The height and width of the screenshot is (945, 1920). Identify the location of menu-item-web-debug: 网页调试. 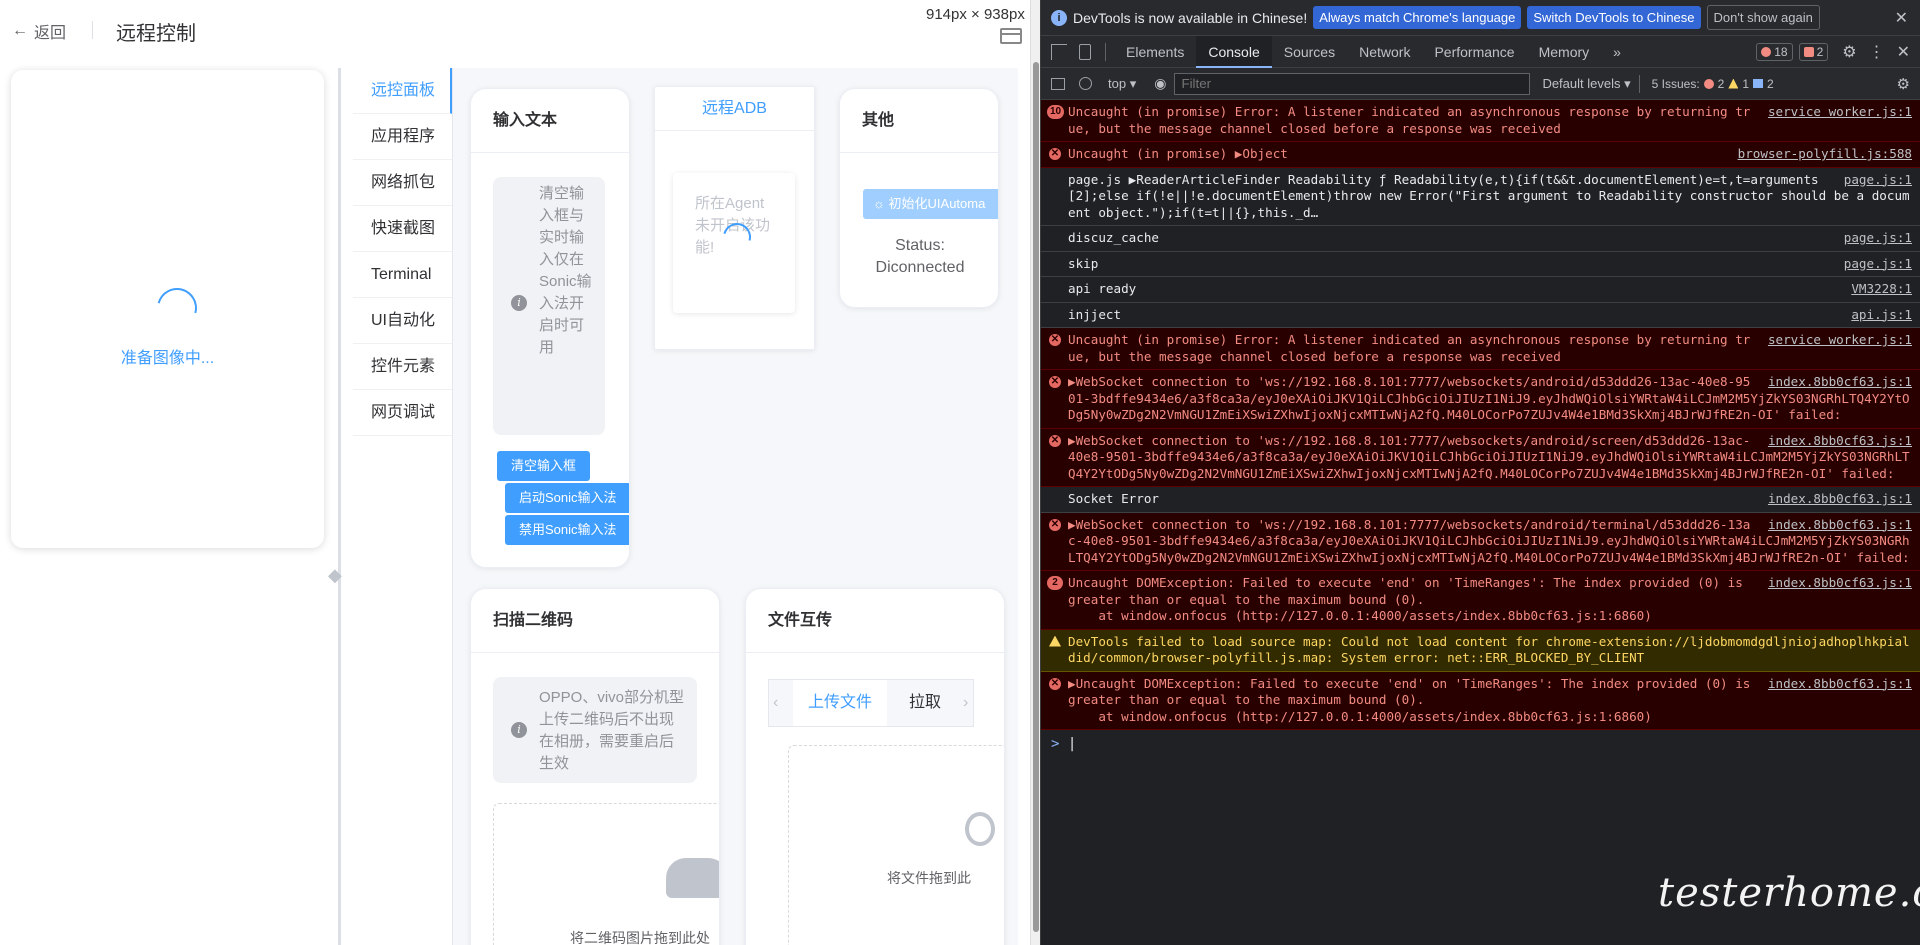
(402, 413).